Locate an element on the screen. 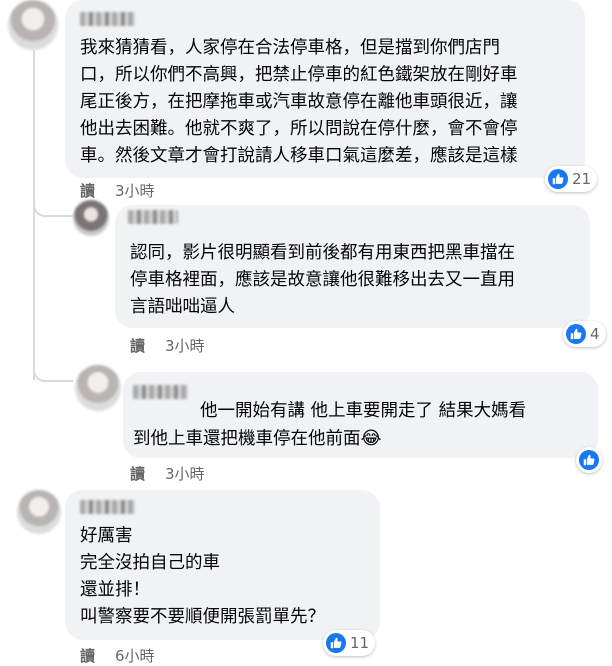  reaction-count: 4 is located at coordinates (584, 334).